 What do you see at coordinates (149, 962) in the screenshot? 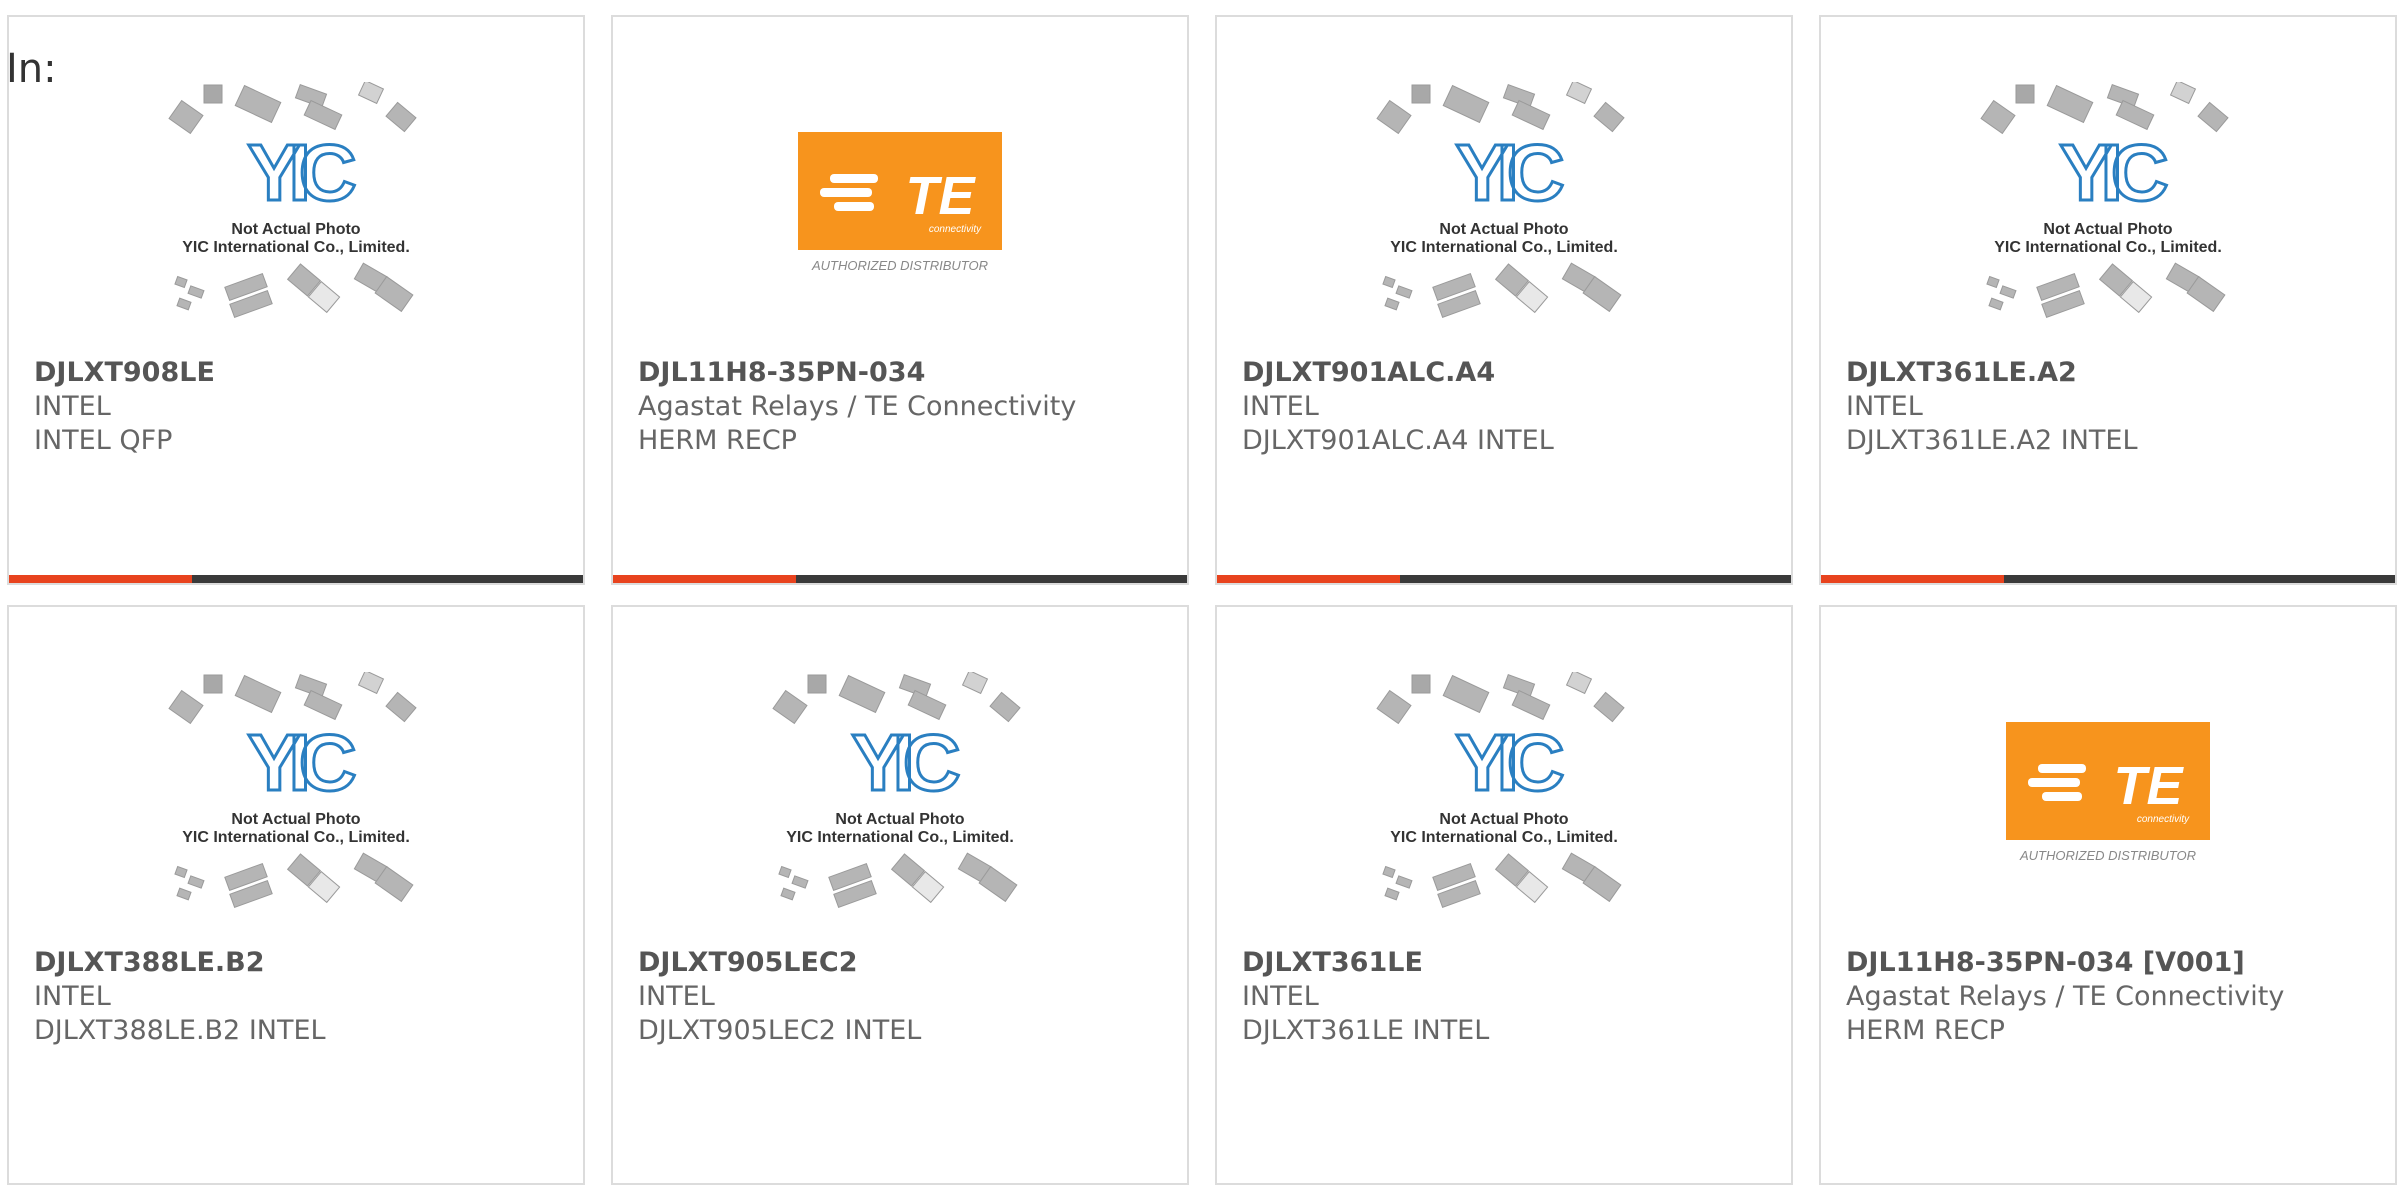
I see `part-number: DJLXT388LE.B2` at bounding box center [149, 962].